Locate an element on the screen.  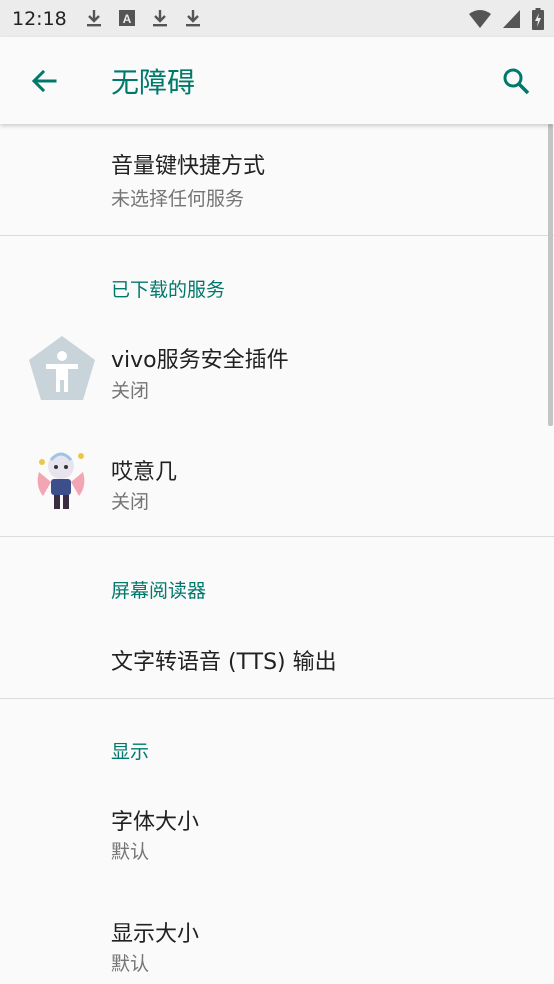
display-size-subtitle: 默认 is located at coordinates (130, 964).